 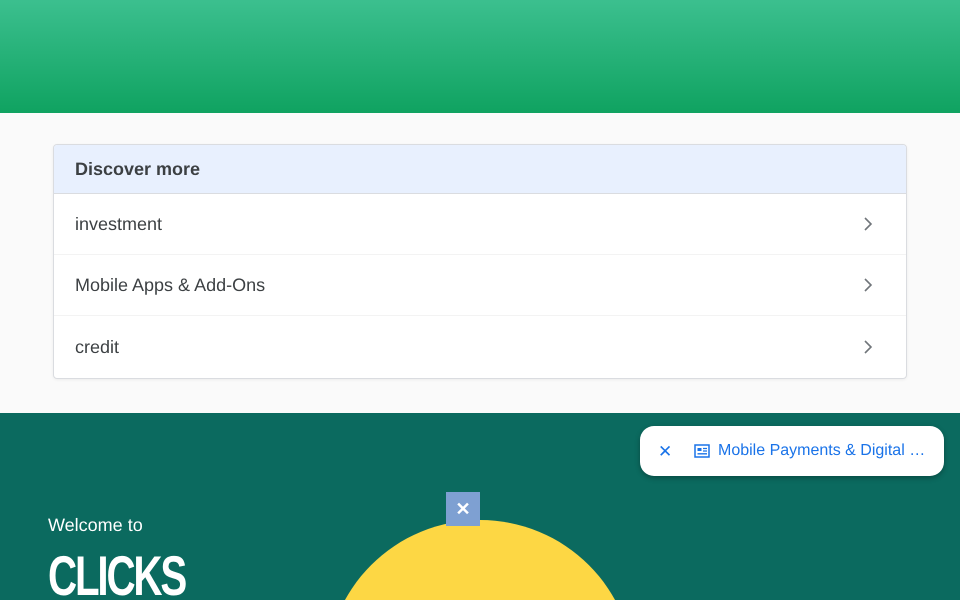 I want to click on topic-link: Mobile Apps & Add-Ons, so click(x=480, y=285).